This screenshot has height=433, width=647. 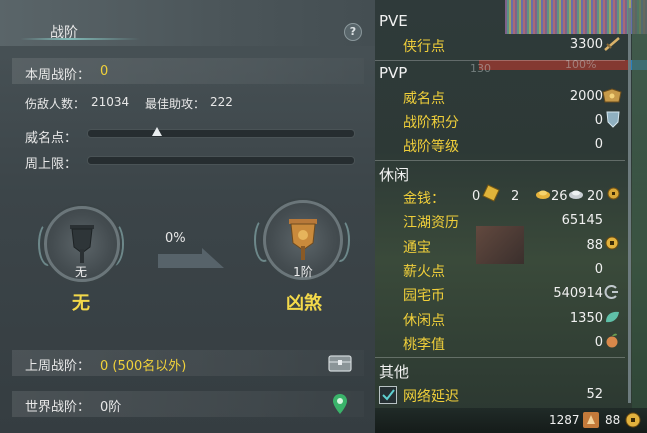 What do you see at coordinates (431, 123) in the screenshot?
I see `zhanjie-jifen-label: 战阶积分` at bounding box center [431, 123].